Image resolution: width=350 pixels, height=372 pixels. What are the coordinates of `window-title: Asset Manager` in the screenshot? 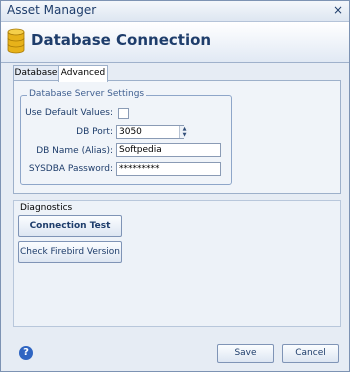 It's located at (52, 10).